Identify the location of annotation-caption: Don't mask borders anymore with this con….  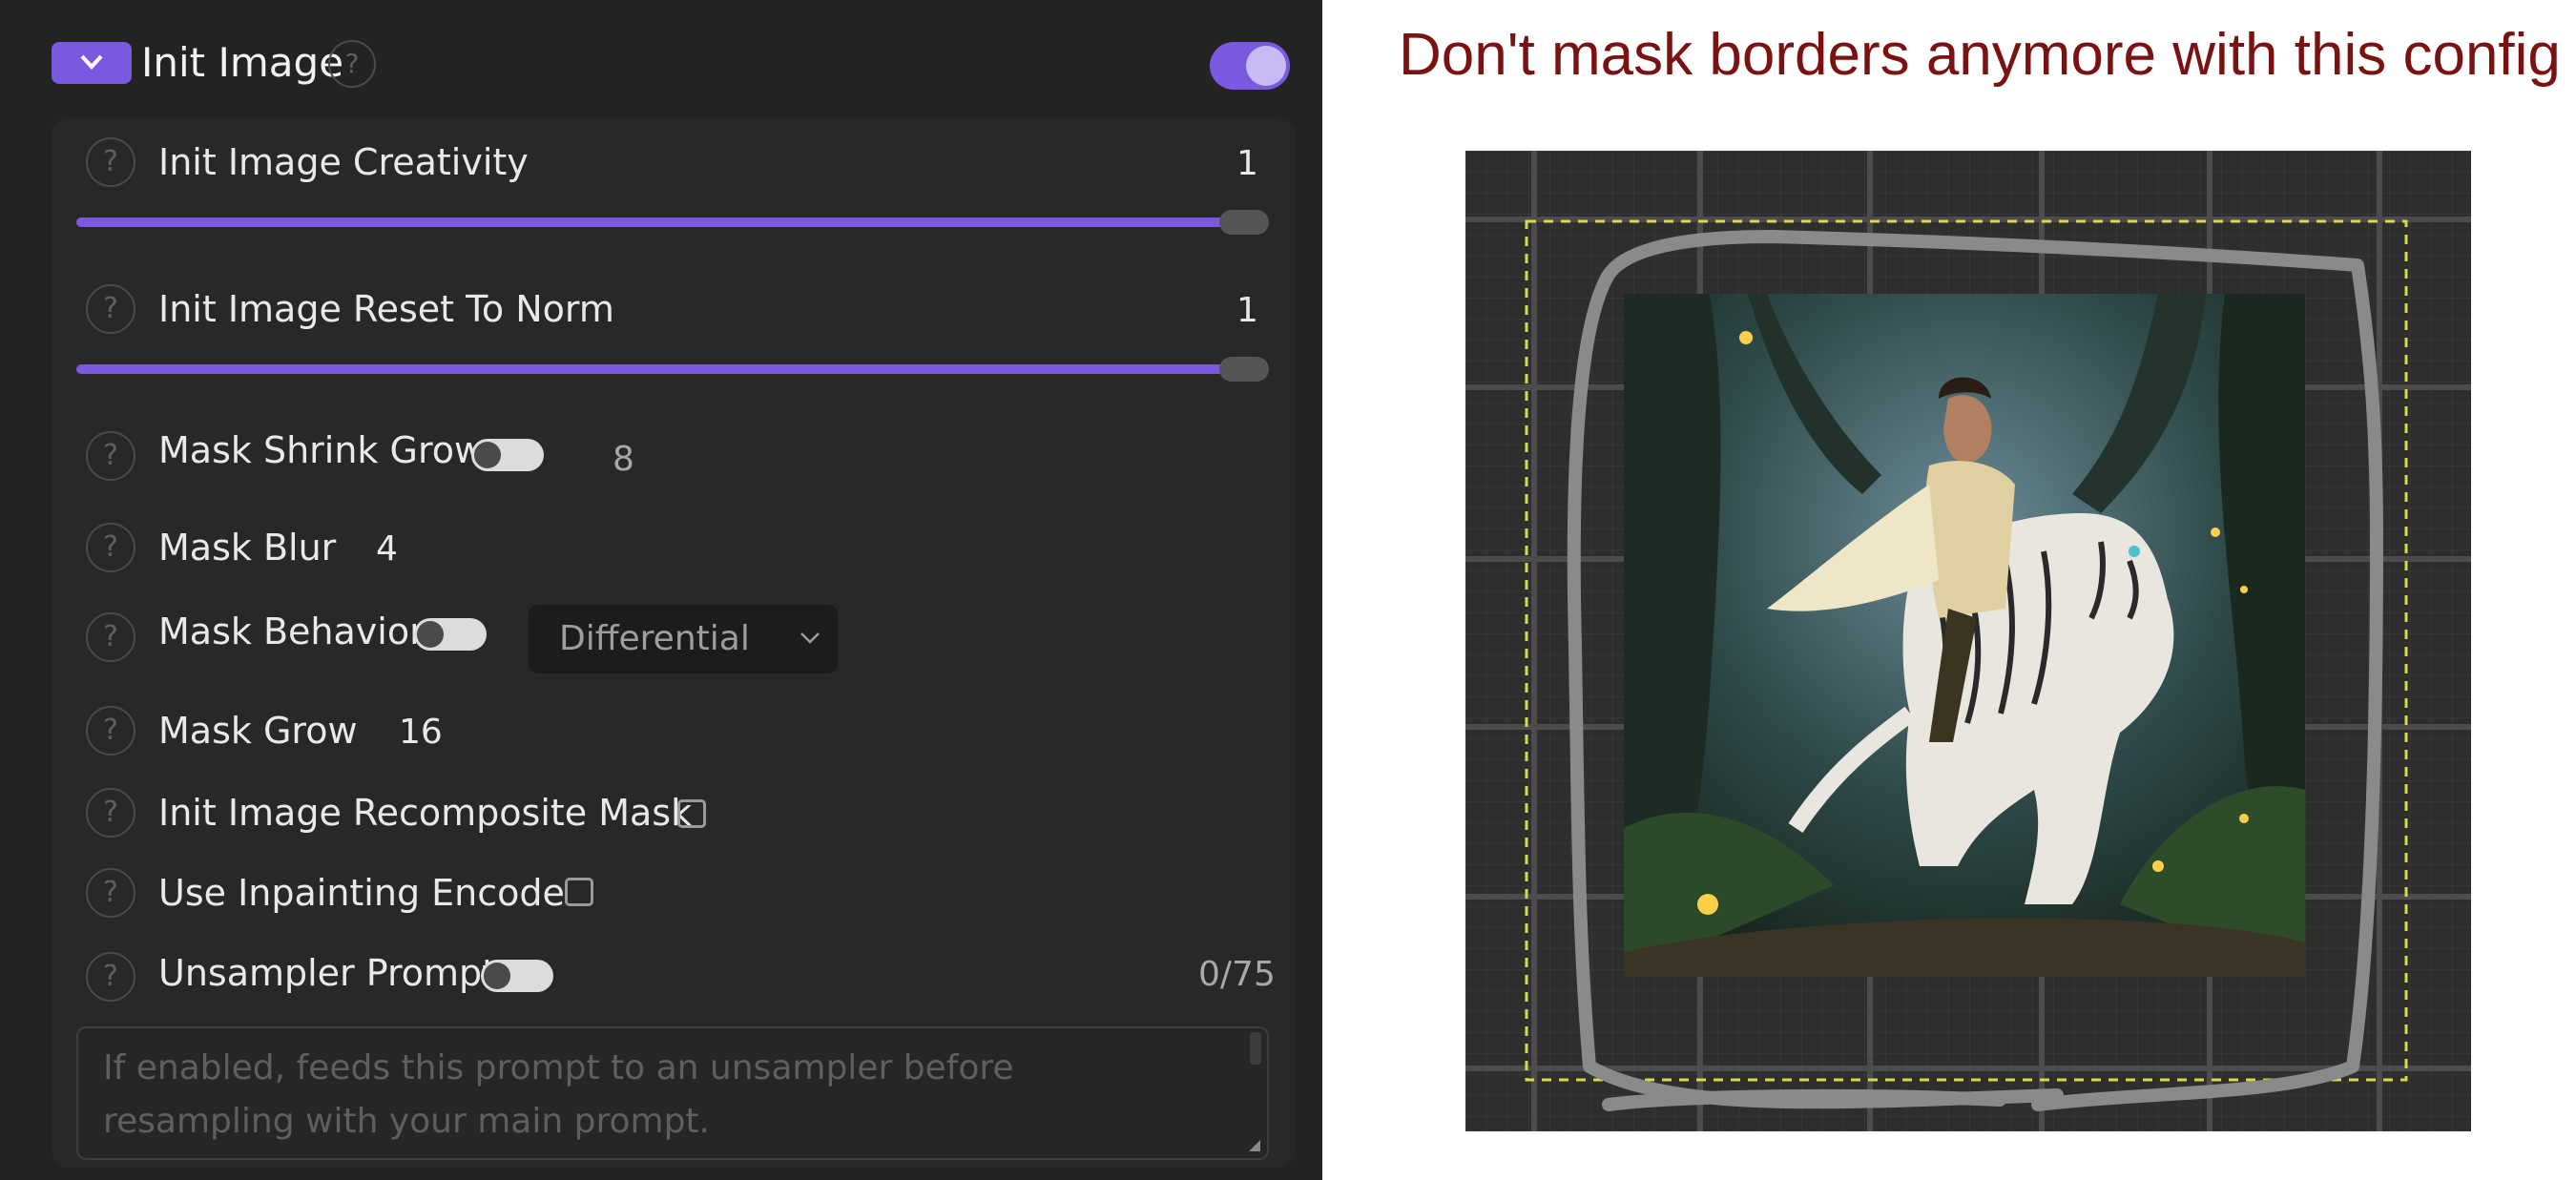
(1980, 55).